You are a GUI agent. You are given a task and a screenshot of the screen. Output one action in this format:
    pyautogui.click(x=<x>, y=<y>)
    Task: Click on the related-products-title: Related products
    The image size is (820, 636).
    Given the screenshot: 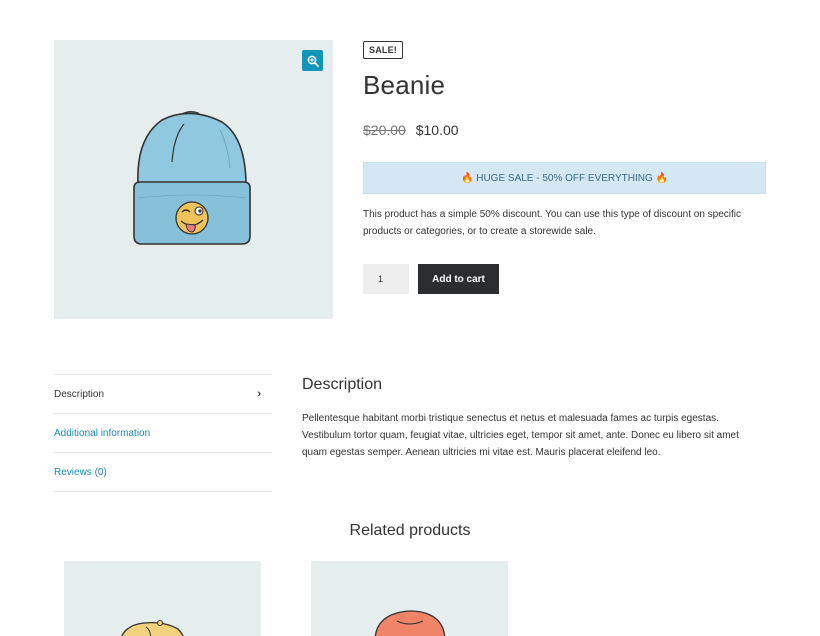 What is the action you would take?
    pyautogui.click(x=410, y=530)
    